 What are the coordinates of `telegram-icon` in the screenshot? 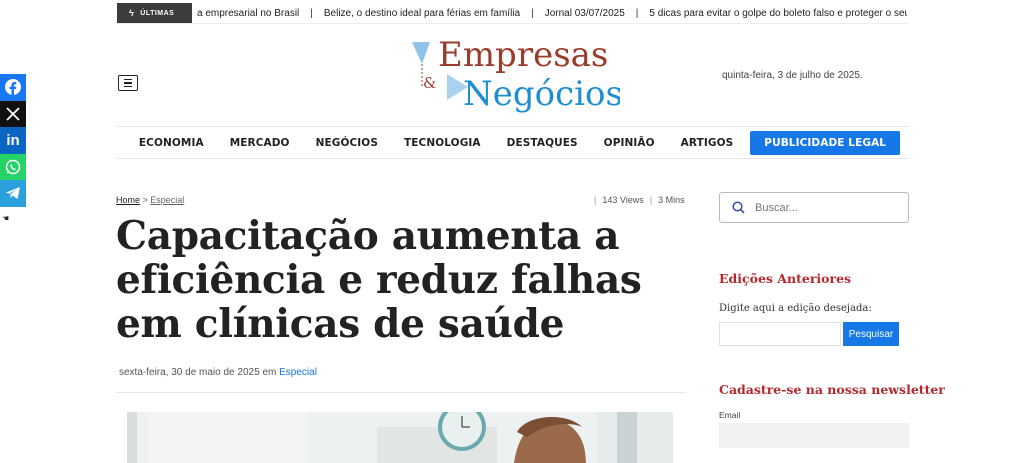 It's located at (13, 193).